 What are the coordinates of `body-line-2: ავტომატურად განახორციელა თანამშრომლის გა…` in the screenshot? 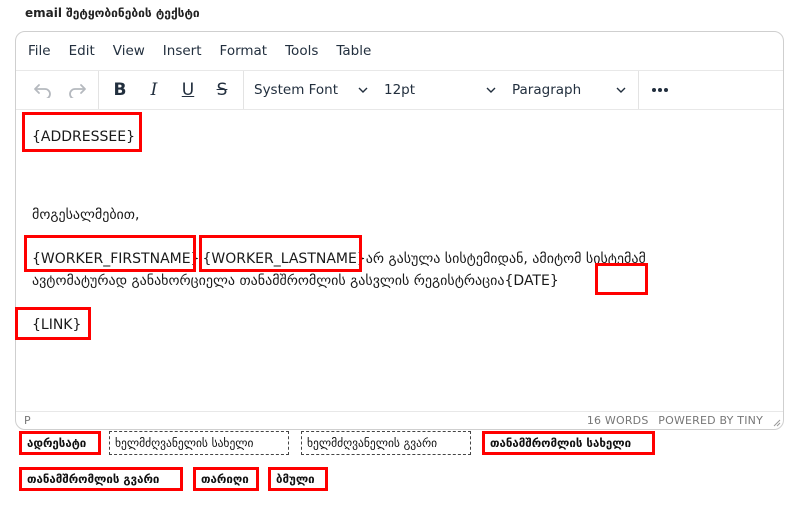 It's located at (295, 281).